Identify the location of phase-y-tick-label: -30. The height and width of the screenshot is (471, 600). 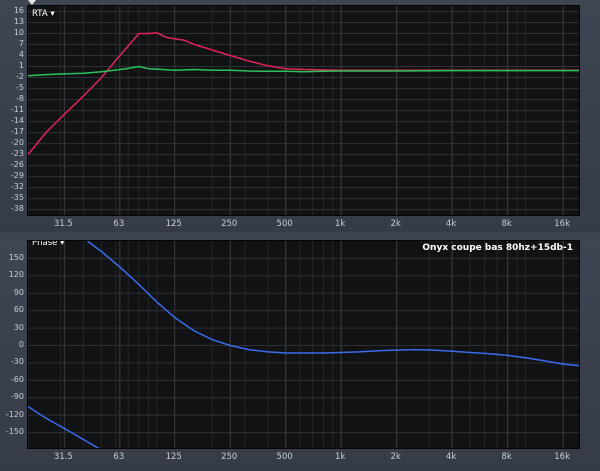
(17, 362).